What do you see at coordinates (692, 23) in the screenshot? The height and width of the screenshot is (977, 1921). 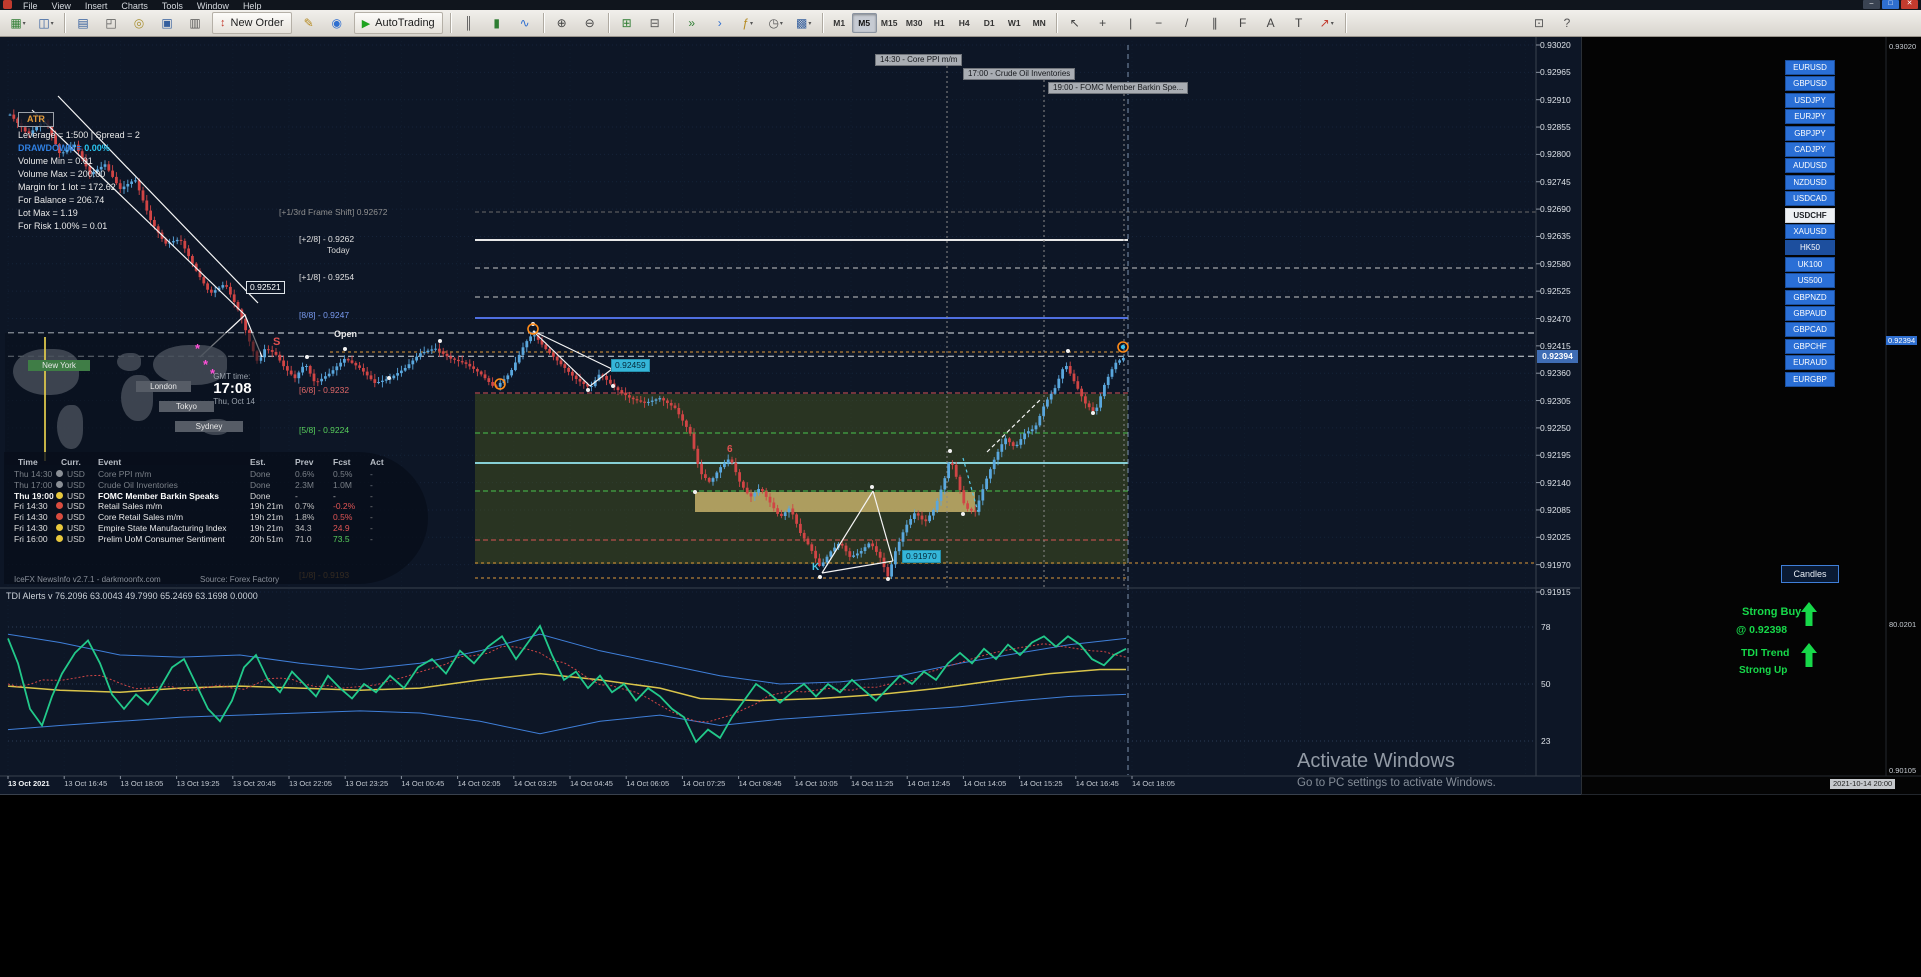 I see `auto-scroll-icon: »` at bounding box center [692, 23].